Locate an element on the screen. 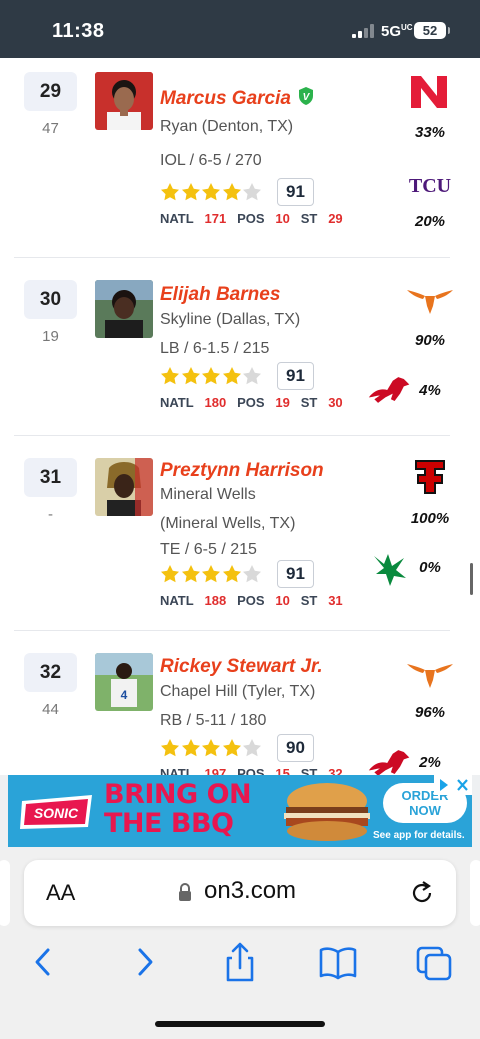 The height and width of the screenshot is (1039, 480). rank-breakdown: NATL 197 POS 15 ST 32 is located at coordinates (251, 770).